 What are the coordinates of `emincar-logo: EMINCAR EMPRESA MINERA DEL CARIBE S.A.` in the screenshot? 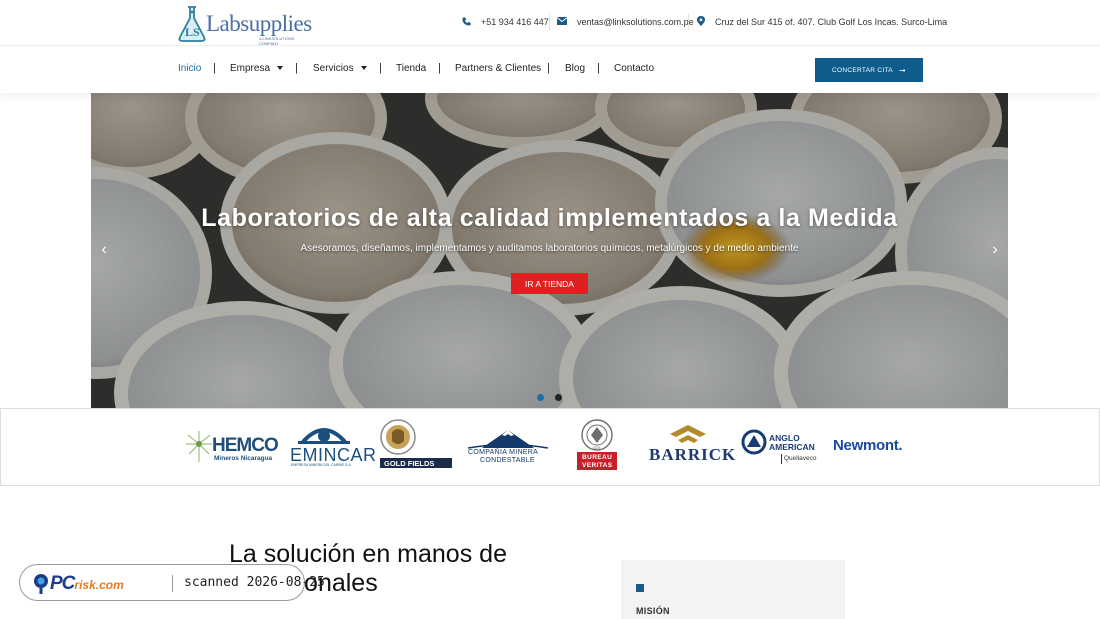 It's located at (333, 445).